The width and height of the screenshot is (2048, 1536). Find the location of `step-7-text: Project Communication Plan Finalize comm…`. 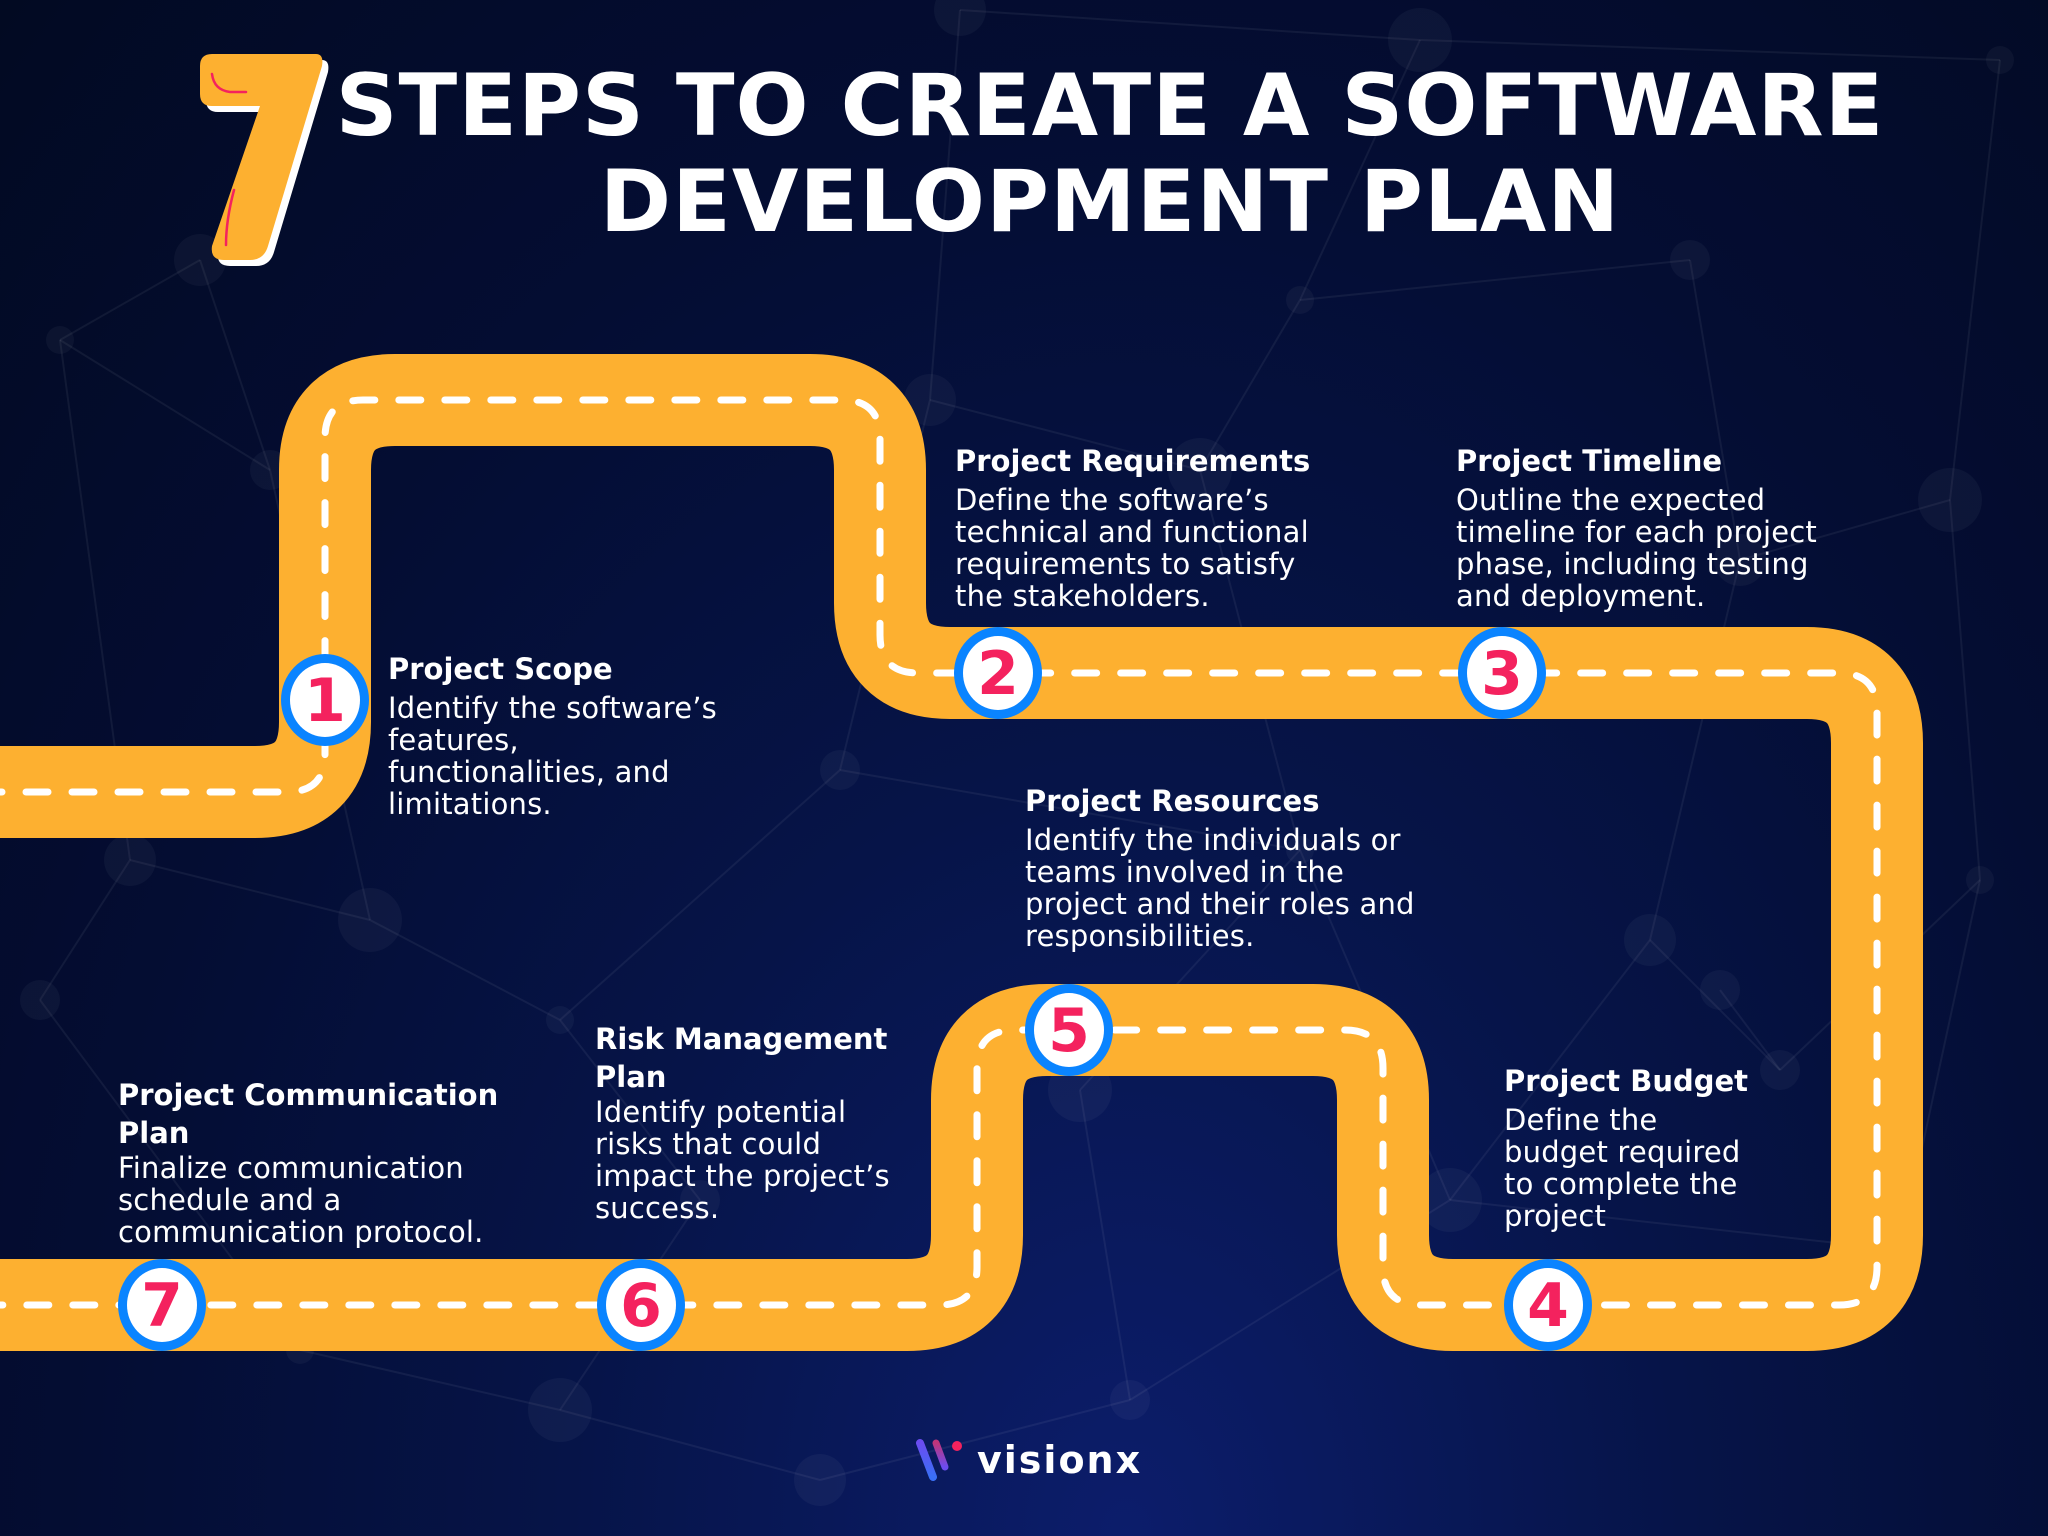

step-7-text: Project Communication Plan Finalize comm… is located at coordinates (308, 1162).